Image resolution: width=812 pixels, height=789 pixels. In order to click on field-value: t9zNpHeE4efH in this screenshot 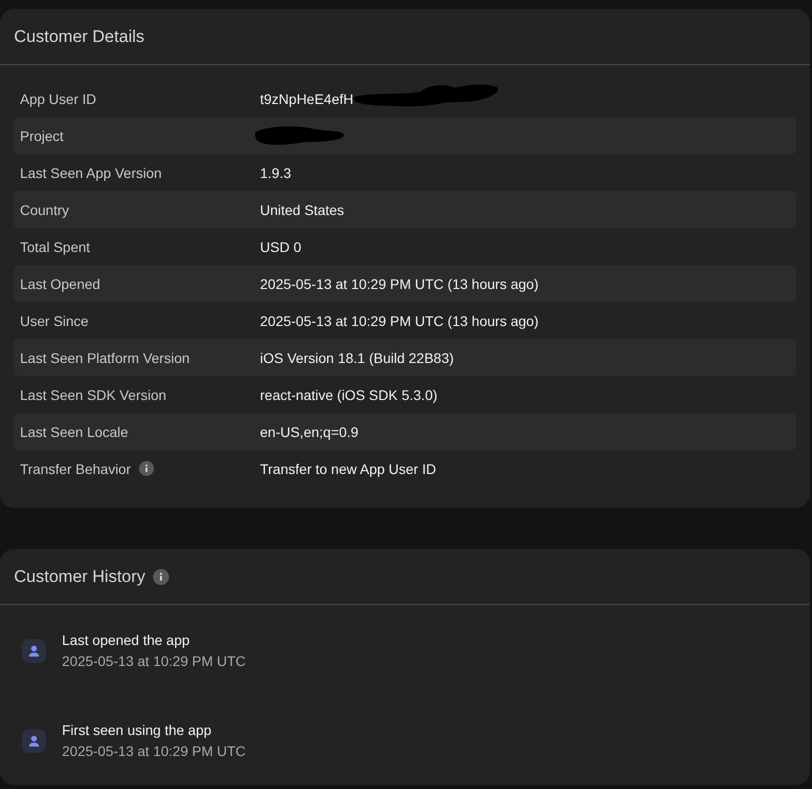, I will do `click(307, 98)`.